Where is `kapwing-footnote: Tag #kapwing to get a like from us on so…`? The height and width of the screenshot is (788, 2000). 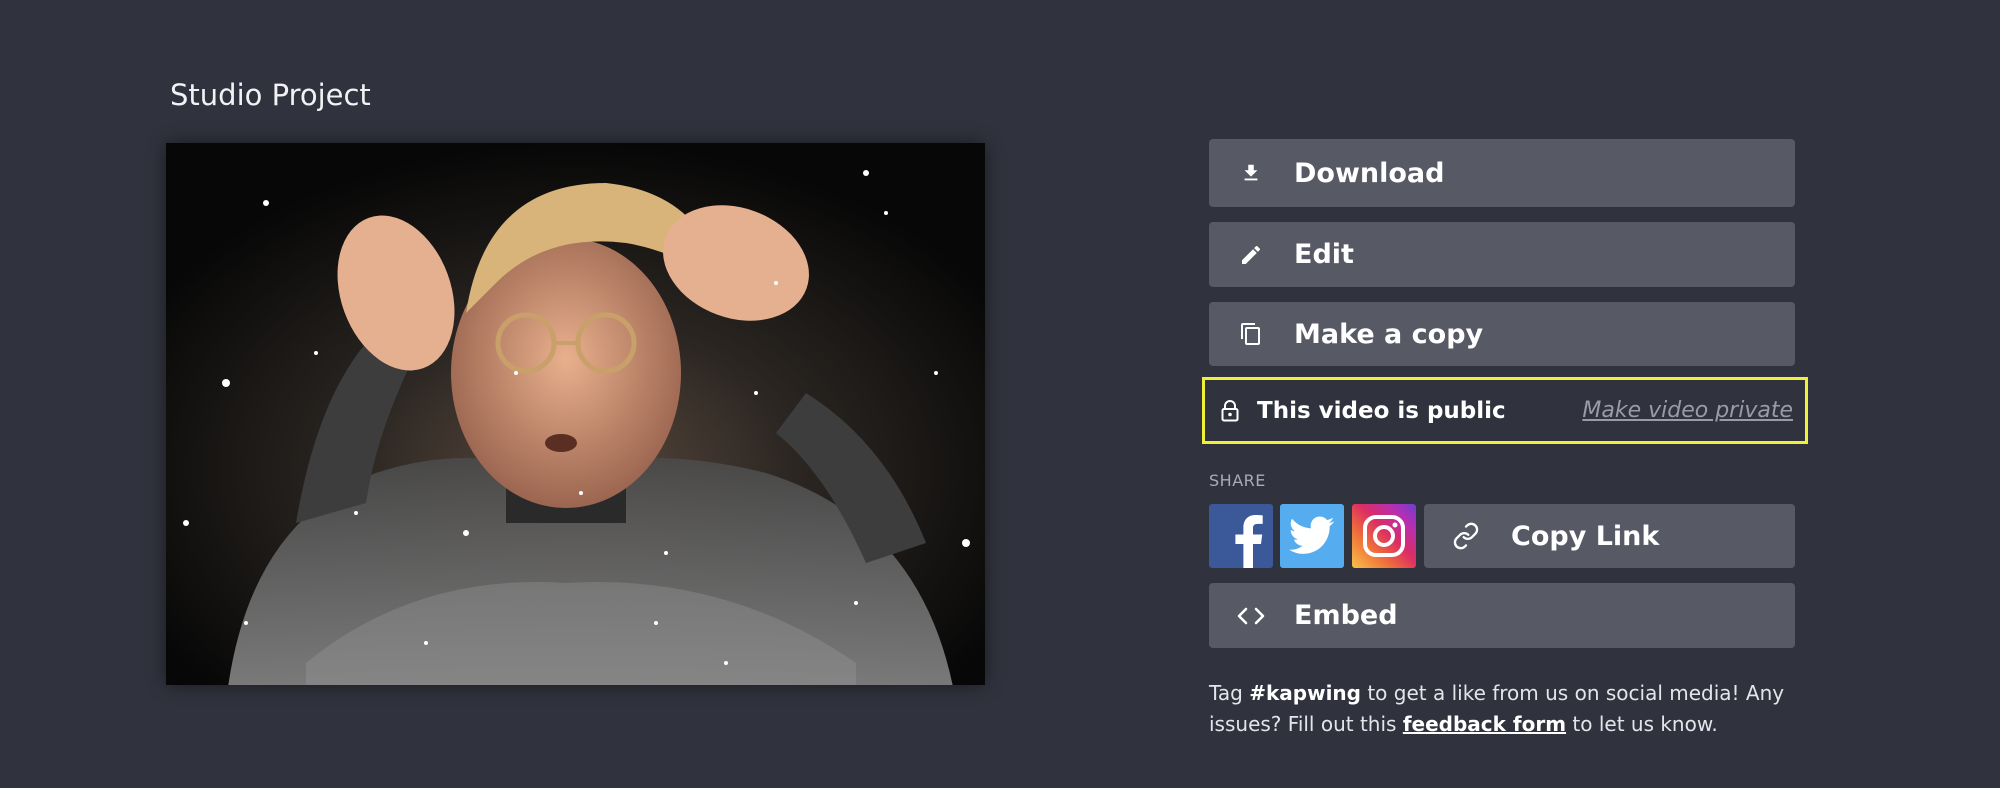
kapwing-footnote: Tag #kapwing to get a like from us on so… is located at coordinates (1509, 709).